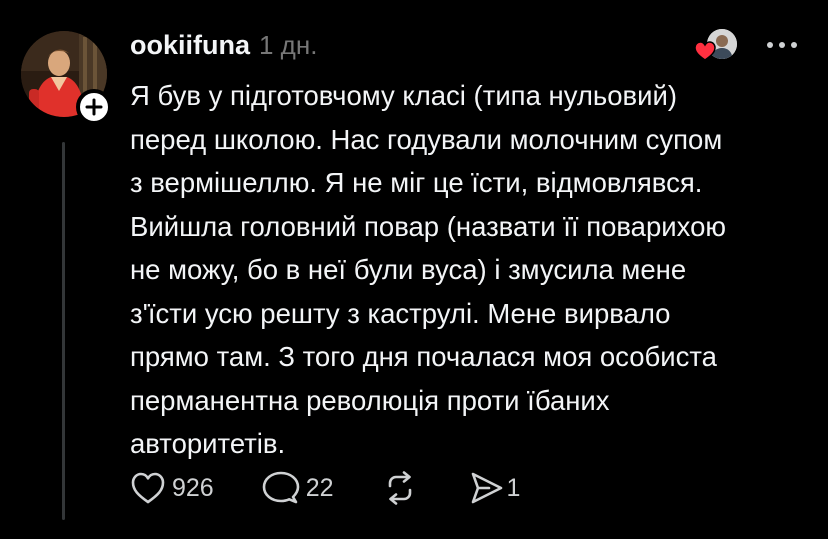 The width and height of the screenshot is (828, 539). Describe the element at coordinates (319, 487) in the screenshot. I see `reply-count: 22` at that location.